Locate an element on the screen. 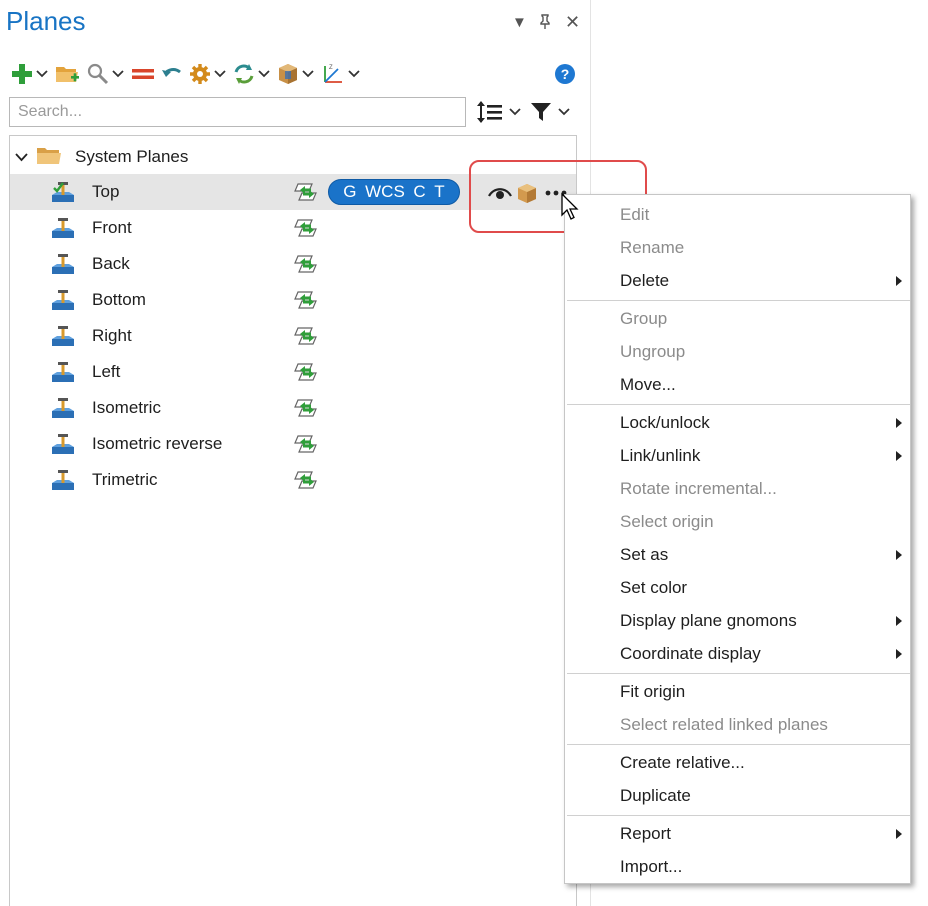 This screenshot has width=928, height=906. menu-item-label: Set color is located at coordinates (654, 587).